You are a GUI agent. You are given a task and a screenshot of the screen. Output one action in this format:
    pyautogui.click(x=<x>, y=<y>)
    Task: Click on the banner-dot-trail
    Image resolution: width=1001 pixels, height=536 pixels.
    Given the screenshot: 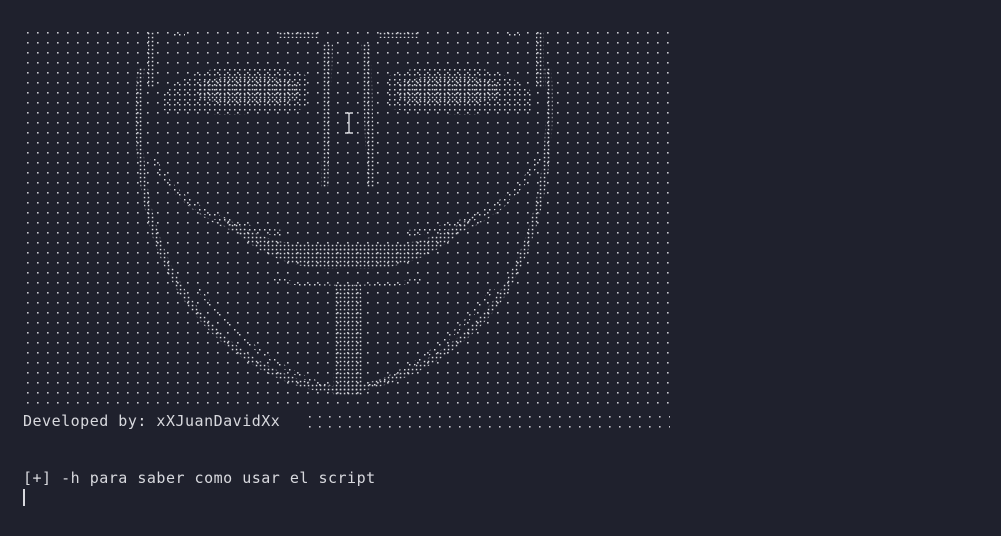 What is the action you would take?
    pyautogui.click(x=487, y=421)
    